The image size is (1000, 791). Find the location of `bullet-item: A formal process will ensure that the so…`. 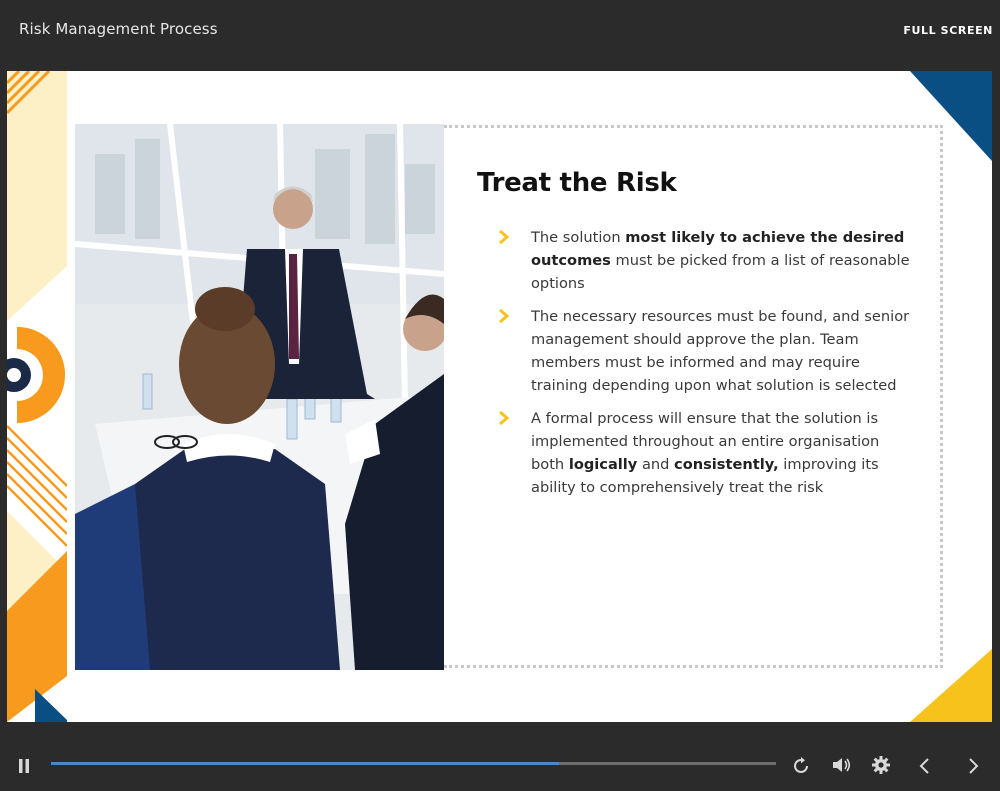

bullet-item: A formal process will ensure that the so… is located at coordinates (707, 453).